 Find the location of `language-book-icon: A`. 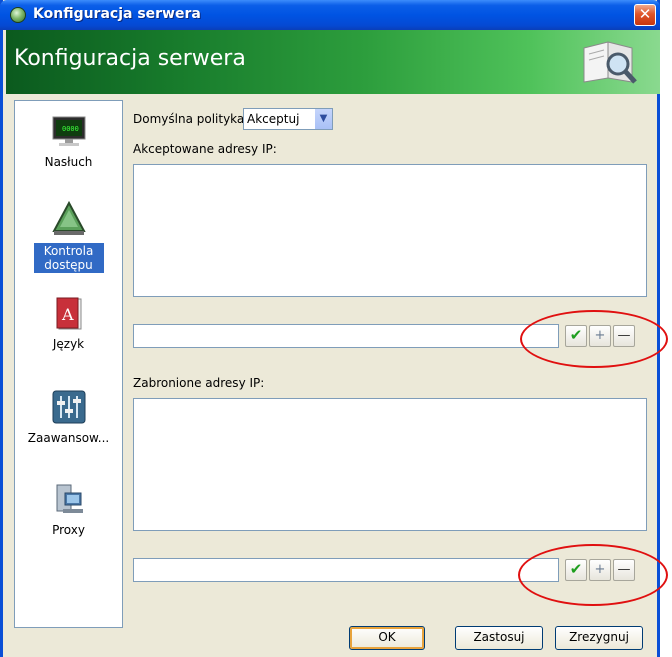

language-book-icon: A is located at coordinates (68, 313).